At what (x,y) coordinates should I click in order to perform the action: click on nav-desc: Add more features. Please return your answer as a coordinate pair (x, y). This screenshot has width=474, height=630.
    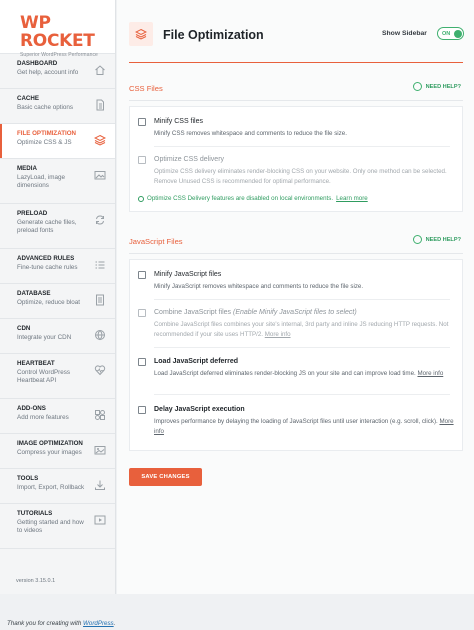
    Looking at the image, I should click on (43, 417).